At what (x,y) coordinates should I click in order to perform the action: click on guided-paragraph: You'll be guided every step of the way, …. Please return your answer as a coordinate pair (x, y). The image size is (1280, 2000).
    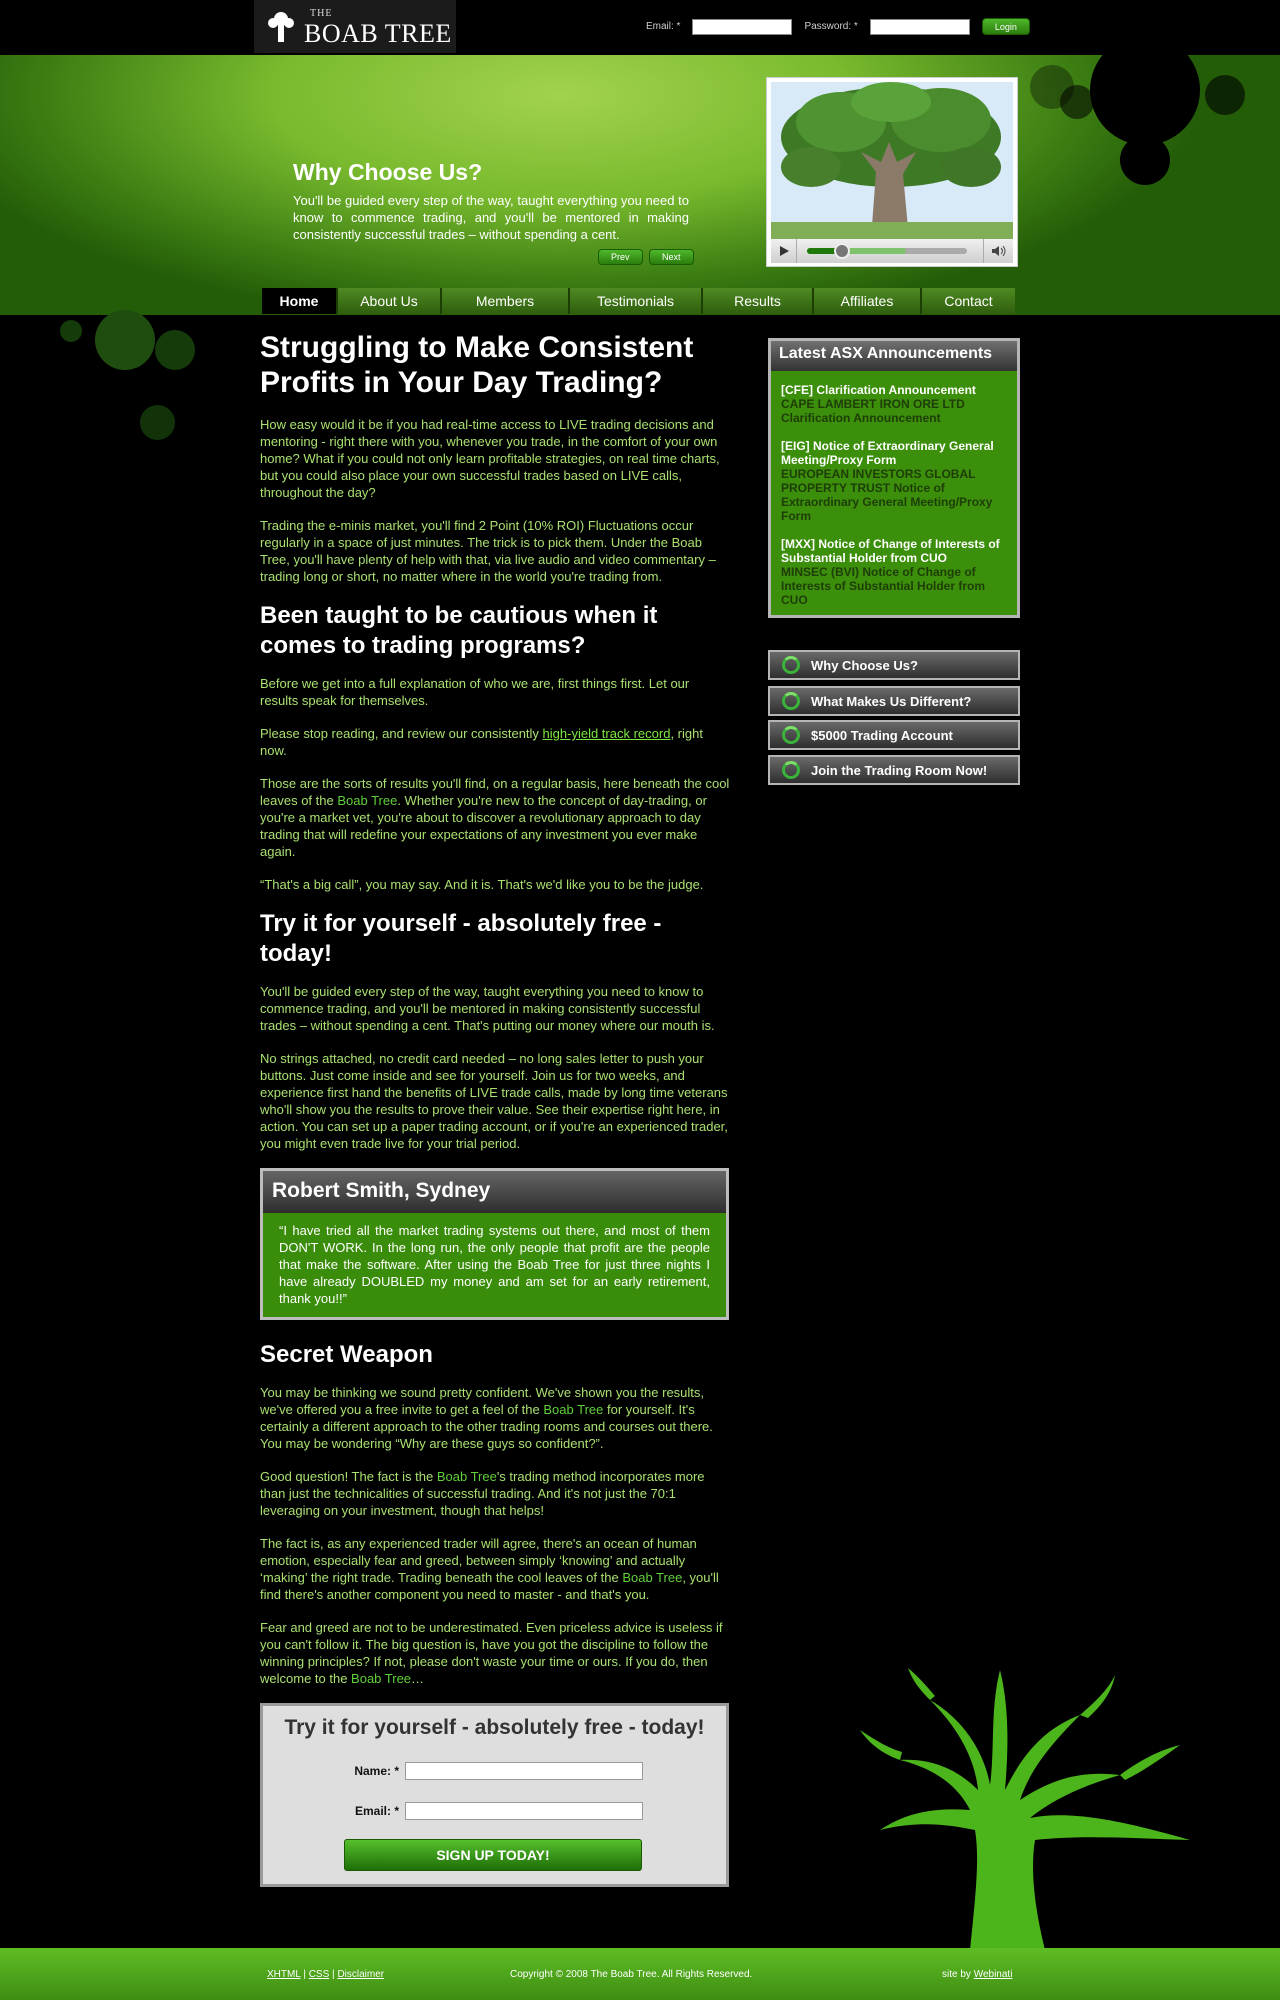
    Looking at the image, I should click on (487, 1008).